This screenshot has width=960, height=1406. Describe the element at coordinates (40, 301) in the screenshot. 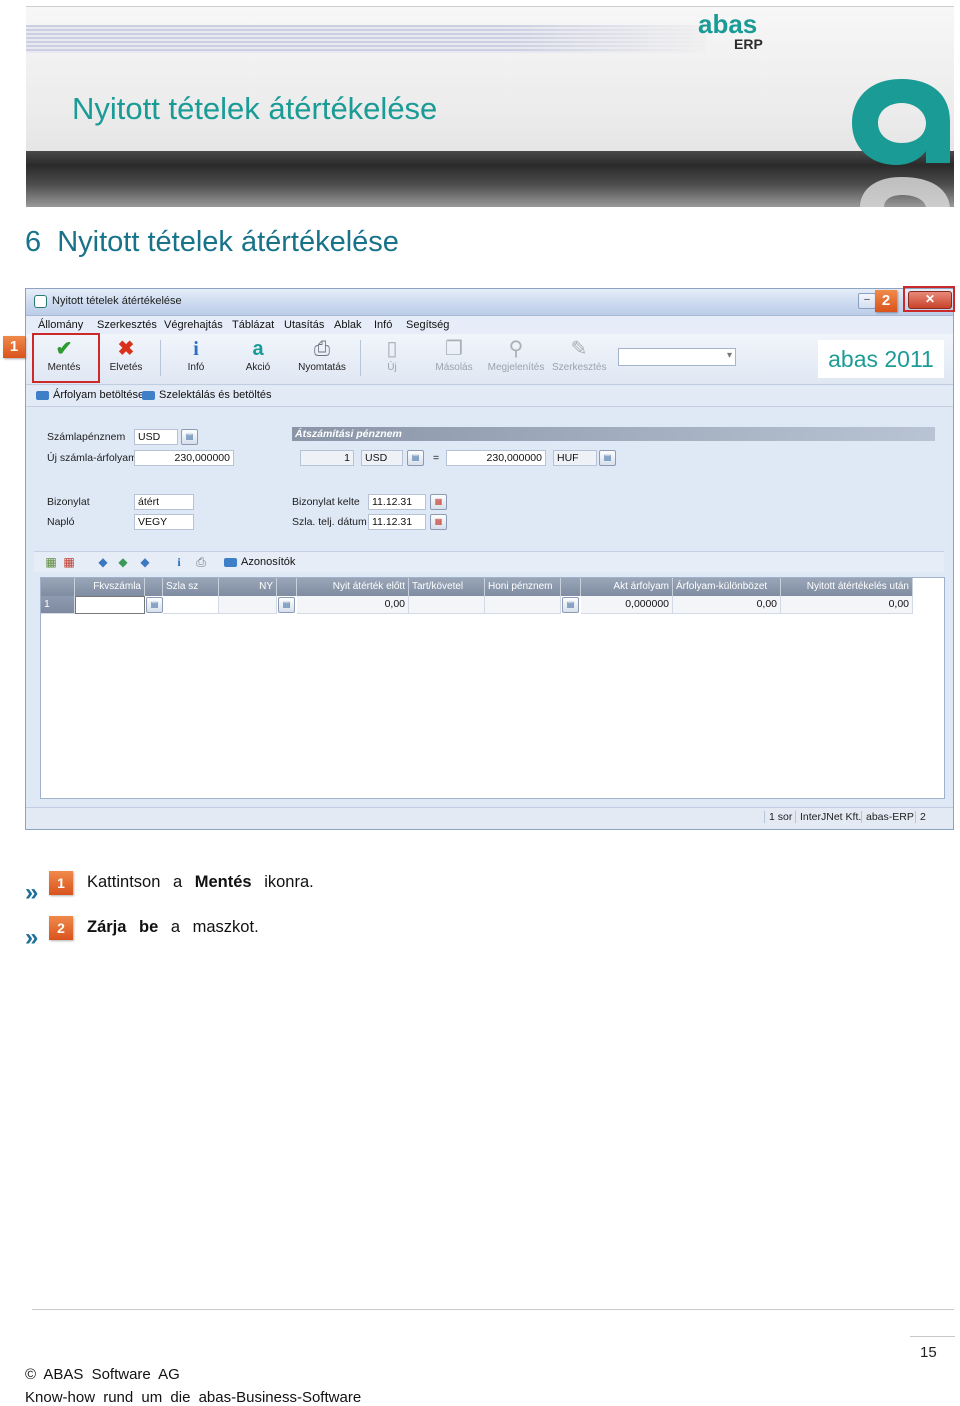

I see `app-icon` at that location.